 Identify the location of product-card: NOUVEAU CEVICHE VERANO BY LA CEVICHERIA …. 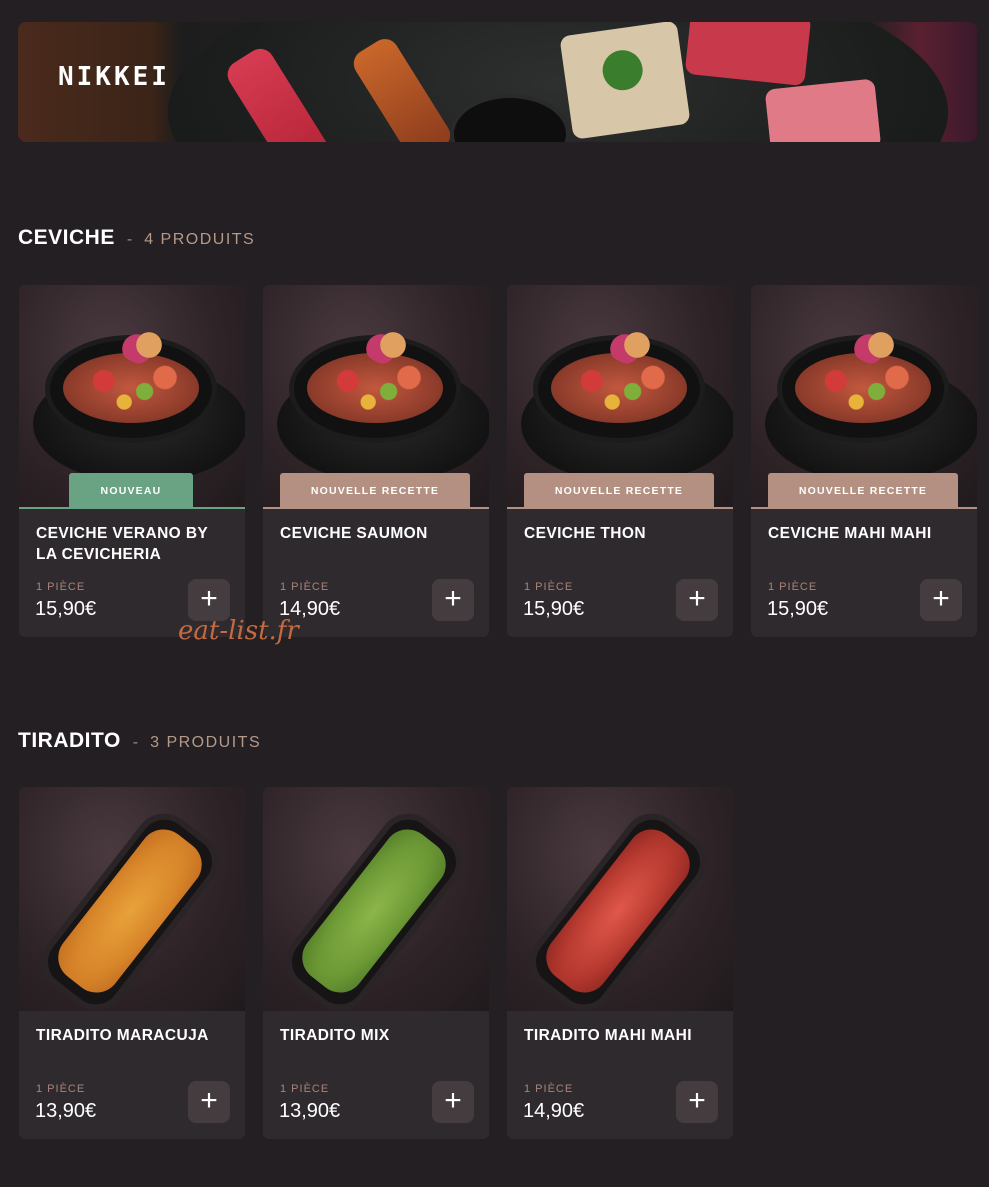
(132, 461).